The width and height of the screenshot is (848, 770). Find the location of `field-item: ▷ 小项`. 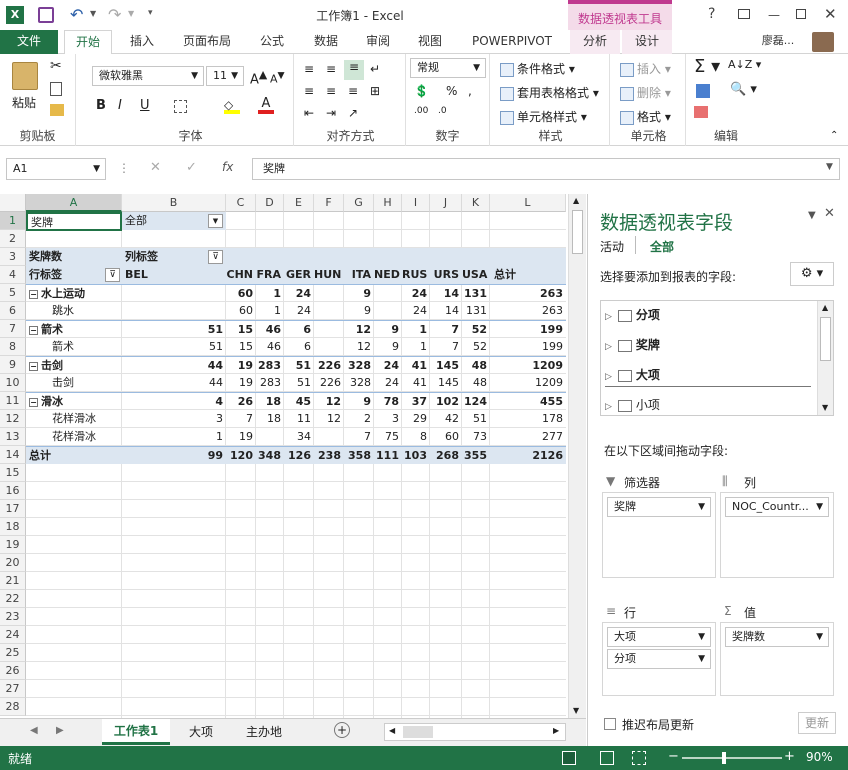

field-item: ▷ 小项 is located at coordinates (708, 405).